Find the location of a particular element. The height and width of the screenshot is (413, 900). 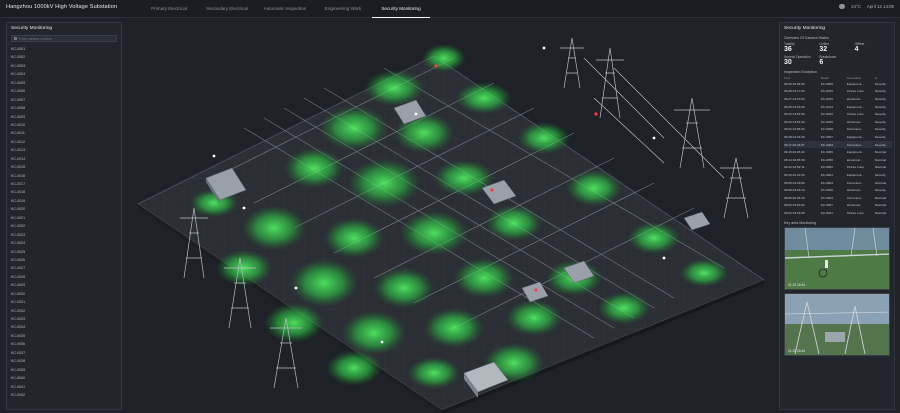

camera-list-item: KC-0012 is located at coordinates (64, 142).